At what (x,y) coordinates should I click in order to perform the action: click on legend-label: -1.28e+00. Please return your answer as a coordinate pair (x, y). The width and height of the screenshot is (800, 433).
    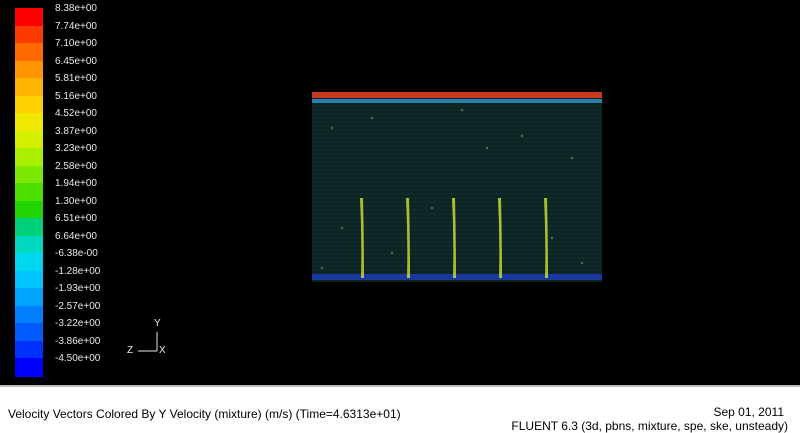
    Looking at the image, I should click on (78, 271).